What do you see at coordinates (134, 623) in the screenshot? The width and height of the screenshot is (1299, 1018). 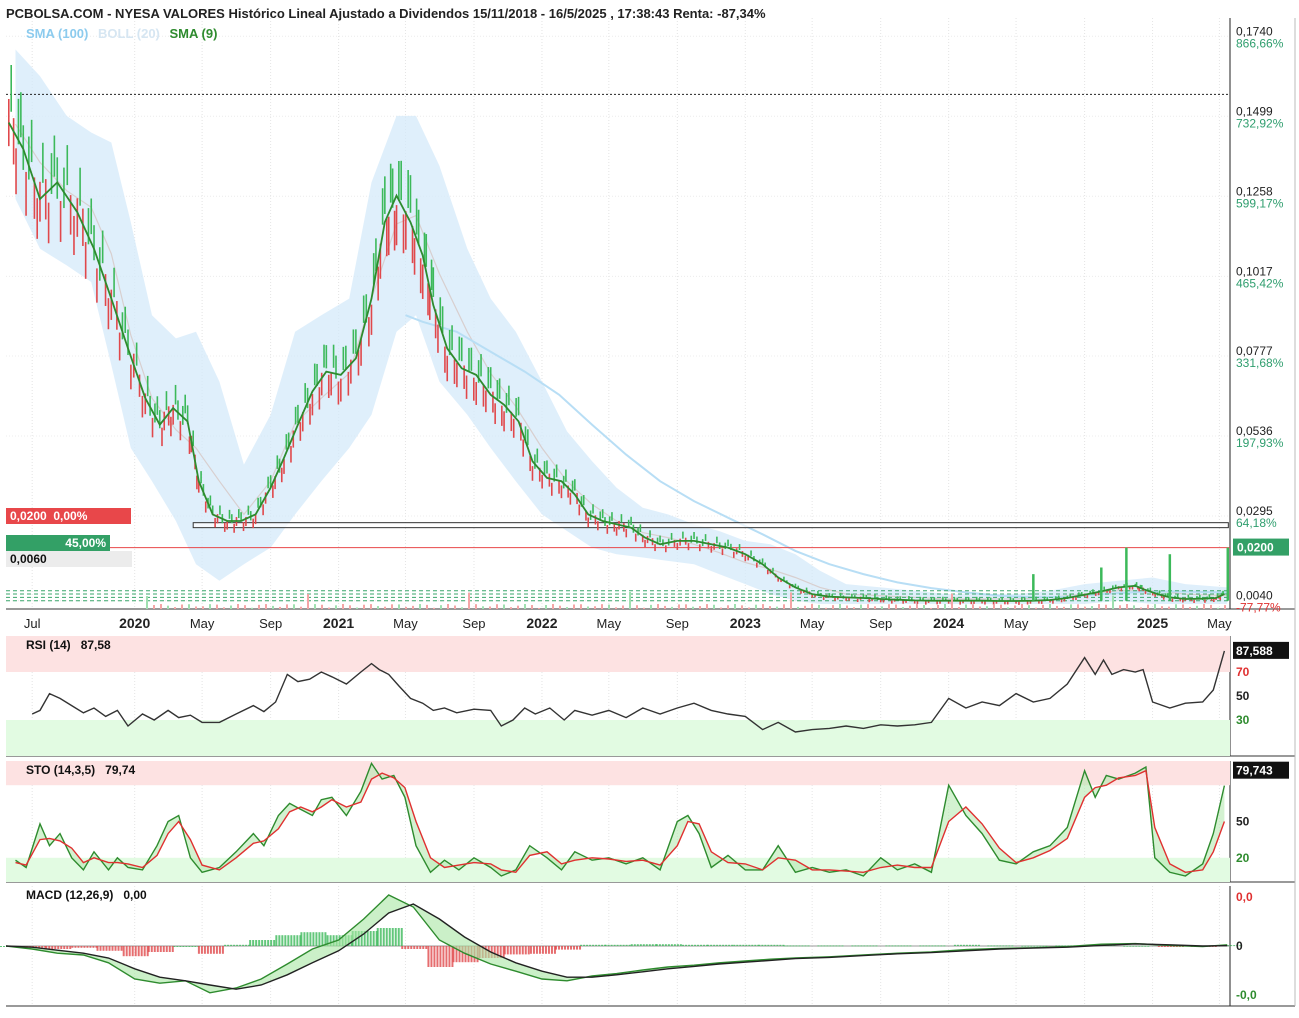 I see `time-tick-label: 2020` at bounding box center [134, 623].